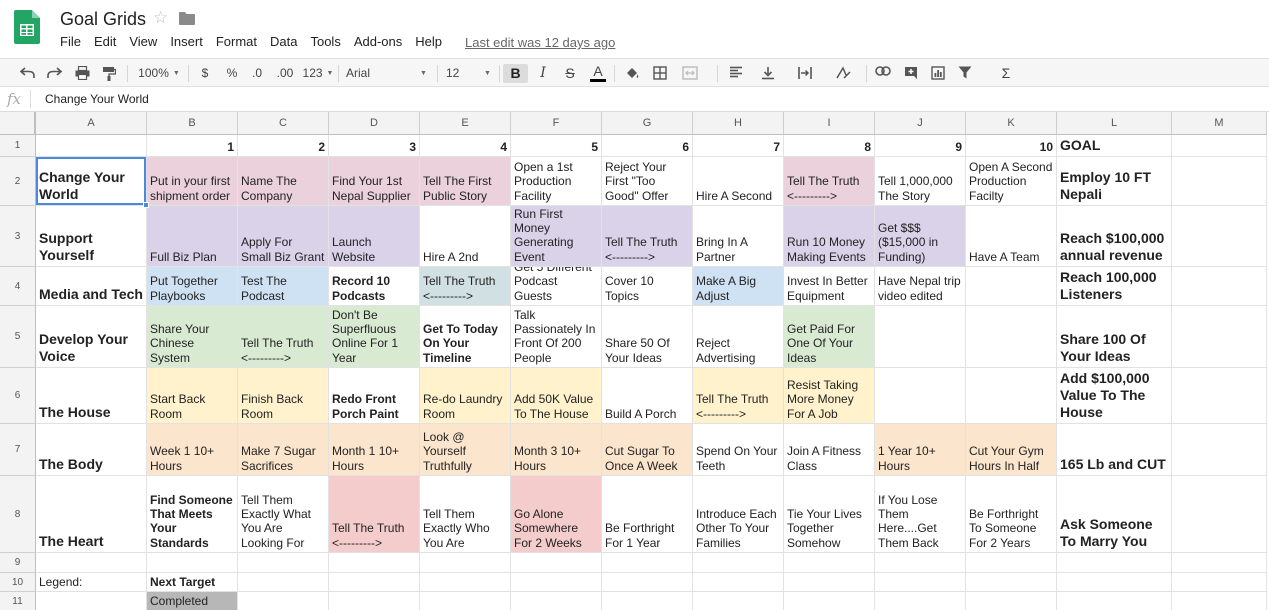  I want to click on column-header-d: D, so click(374, 123).